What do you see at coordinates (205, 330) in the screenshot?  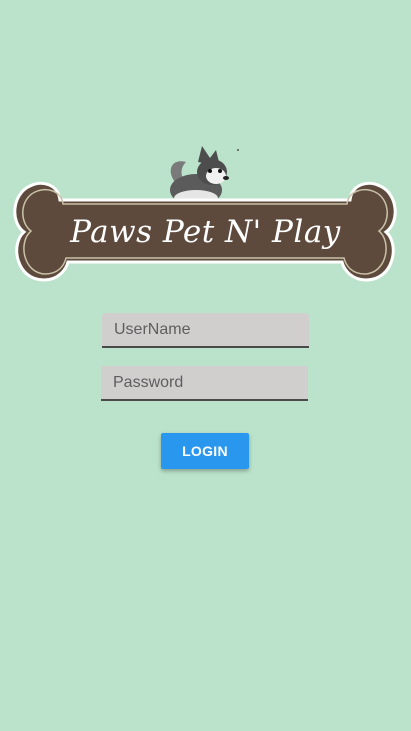 I see `username-input` at bounding box center [205, 330].